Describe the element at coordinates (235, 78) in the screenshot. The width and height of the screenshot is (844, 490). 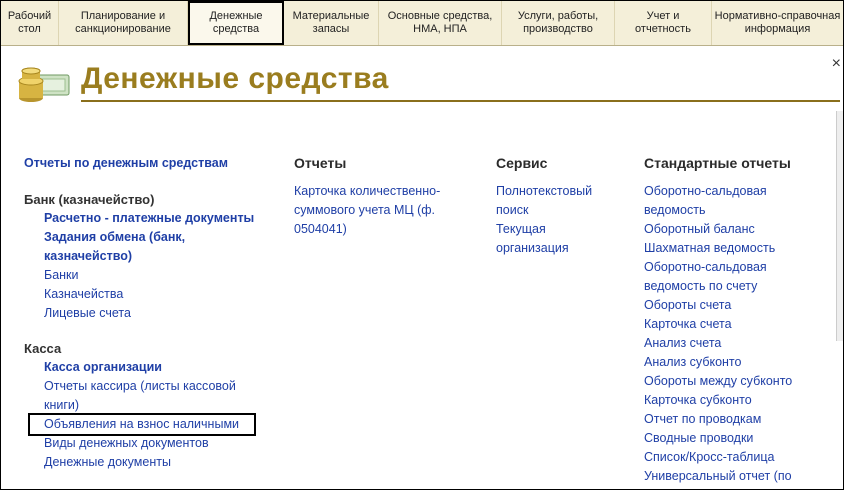
I see `page-title: Денежные средства` at that location.